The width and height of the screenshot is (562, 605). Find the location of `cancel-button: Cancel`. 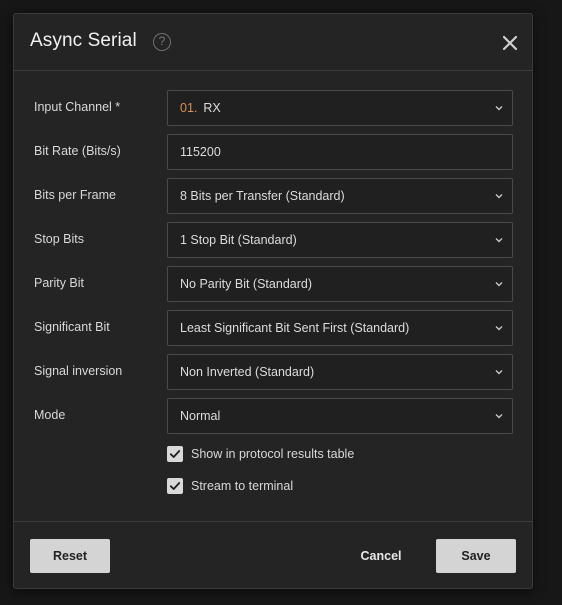

cancel-button: Cancel is located at coordinates (381, 556).